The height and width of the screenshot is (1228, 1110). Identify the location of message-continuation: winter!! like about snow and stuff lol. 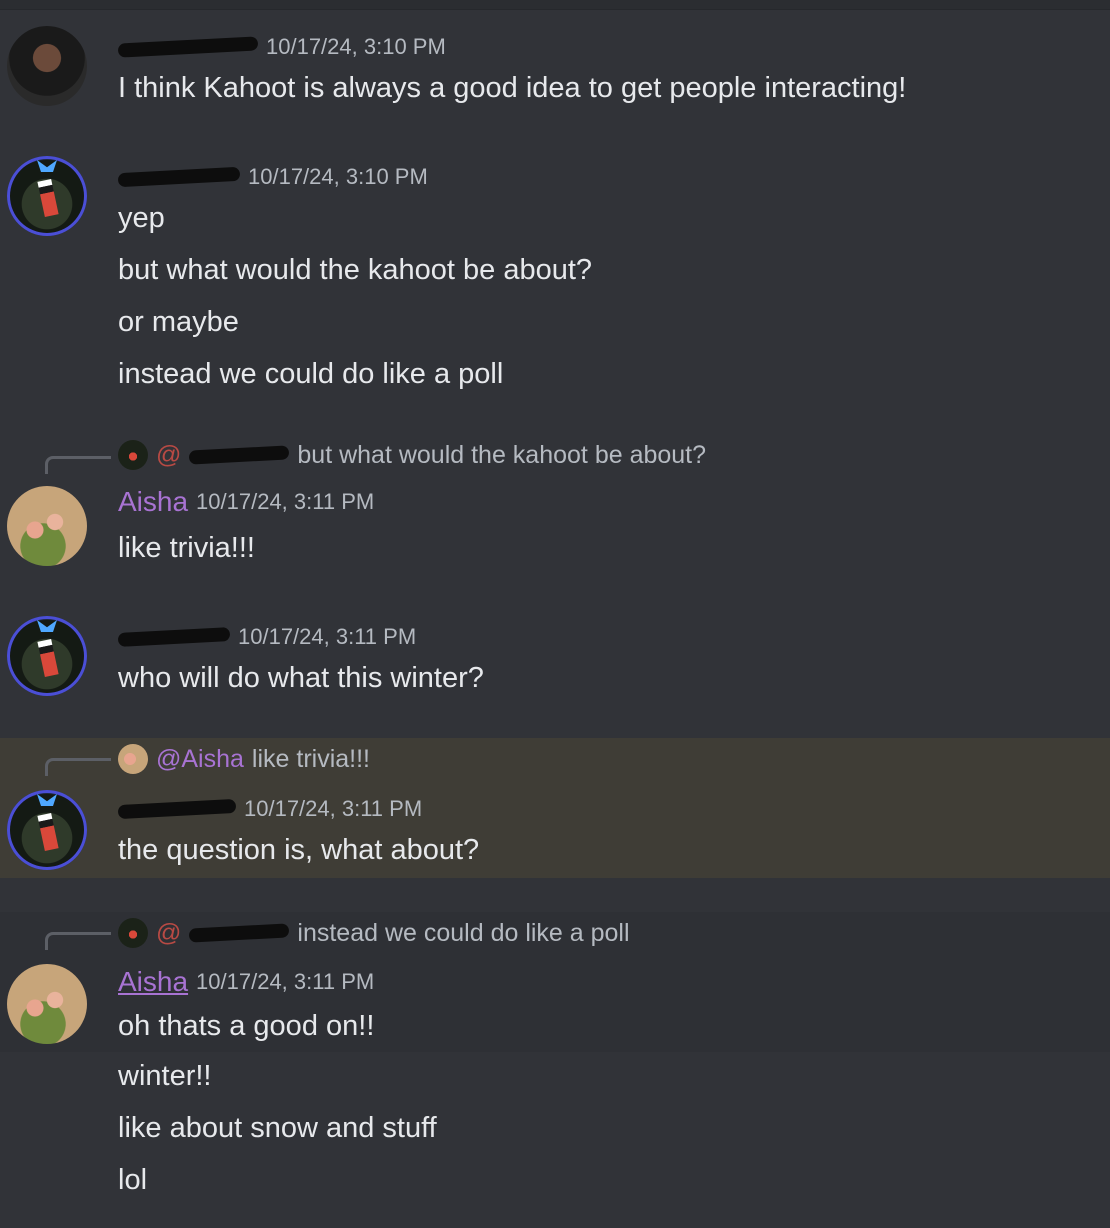
(555, 1140).